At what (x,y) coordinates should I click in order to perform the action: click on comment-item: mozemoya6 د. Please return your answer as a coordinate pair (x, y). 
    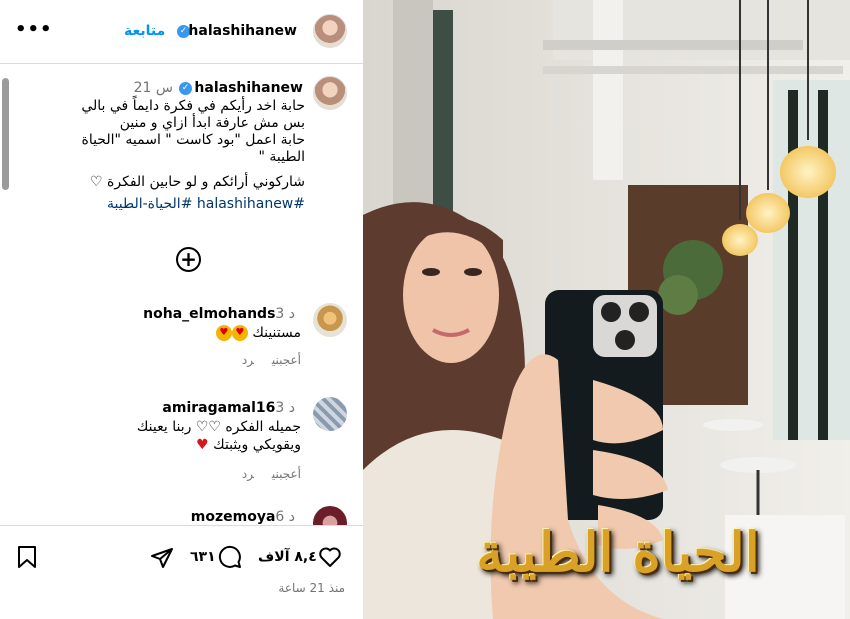
    Looking at the image, I should click on (182, 515).